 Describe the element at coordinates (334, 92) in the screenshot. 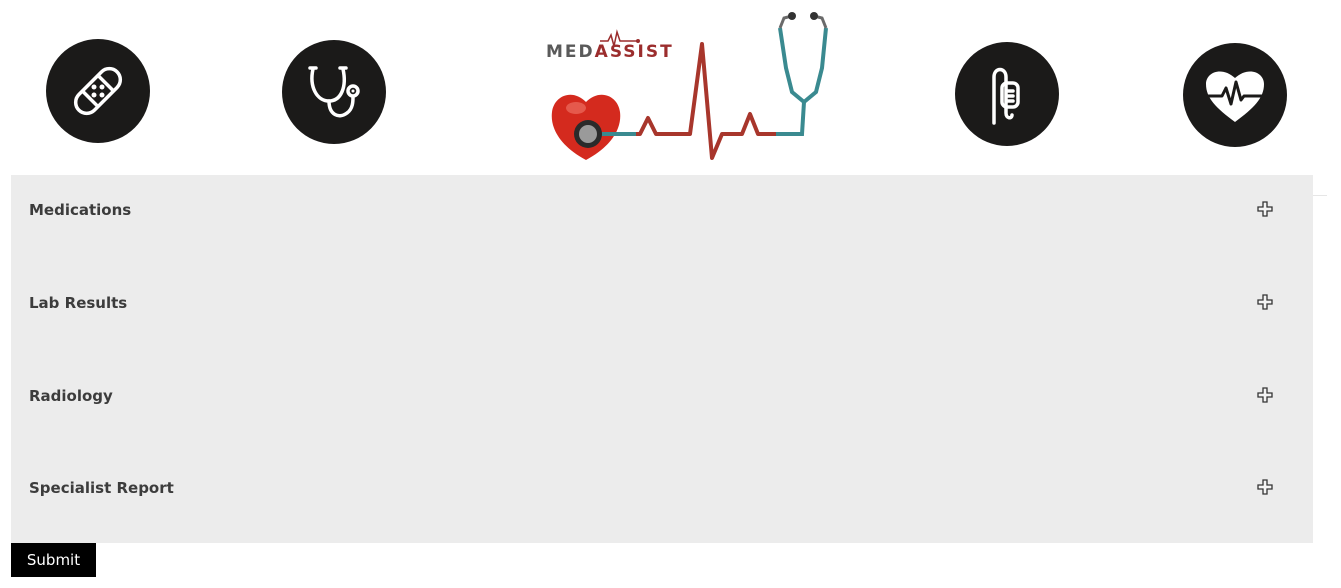

I see `stethoscope-icon` at that location.